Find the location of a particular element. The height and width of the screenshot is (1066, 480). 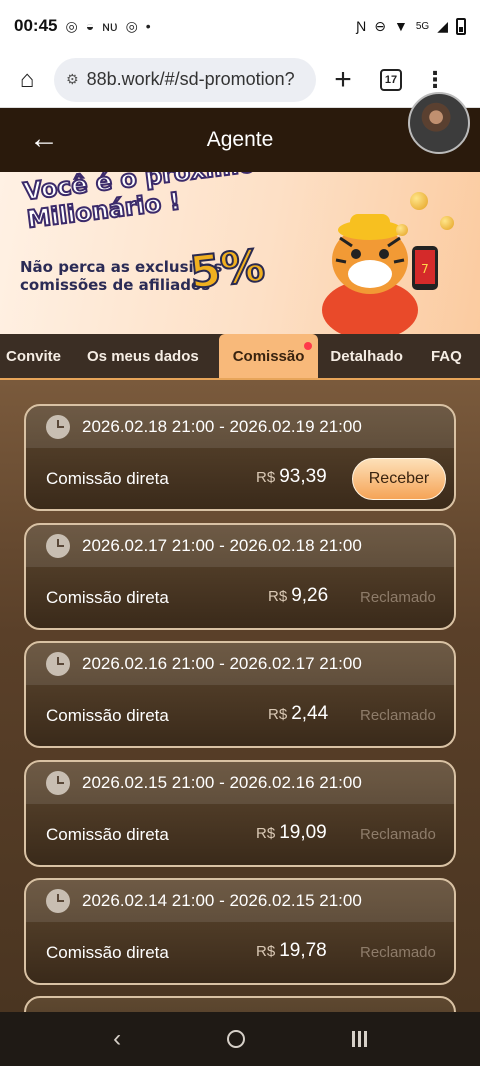

tab-faq: FAQ is located at coordinates (446, 356).